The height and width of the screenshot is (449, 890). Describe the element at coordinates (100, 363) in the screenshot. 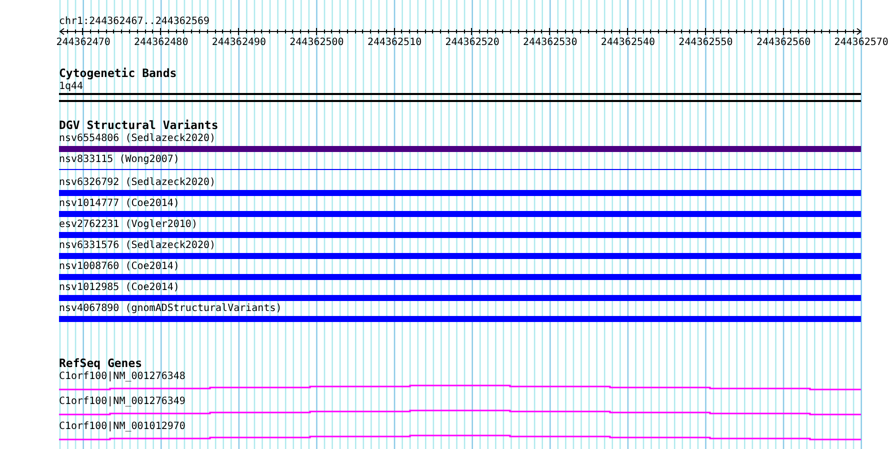

I see `track-title: RefSeq Genes` at that location.